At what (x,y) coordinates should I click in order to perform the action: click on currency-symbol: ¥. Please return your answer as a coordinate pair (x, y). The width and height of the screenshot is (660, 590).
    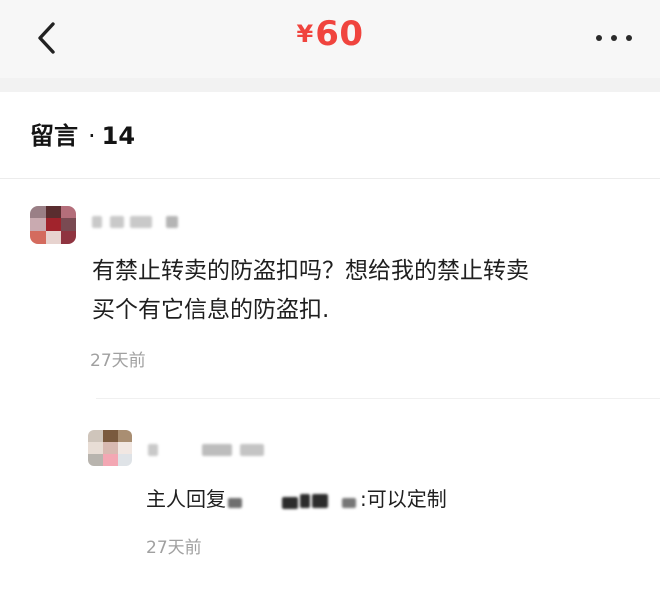
    Looking at the image, I should click on (305, 34).